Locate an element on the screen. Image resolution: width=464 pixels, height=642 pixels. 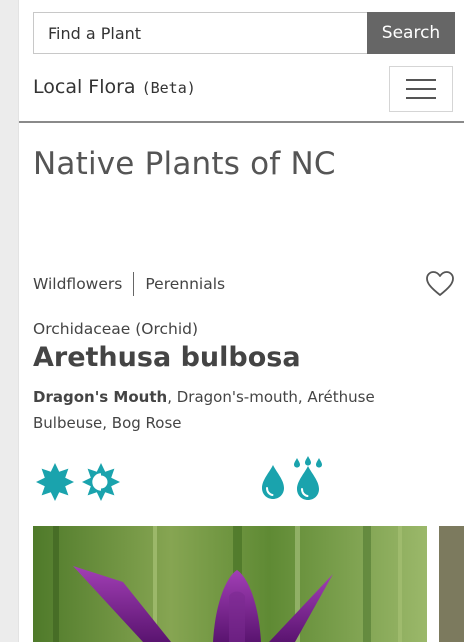
full-sun-icon is located at coordinates (55, 482).